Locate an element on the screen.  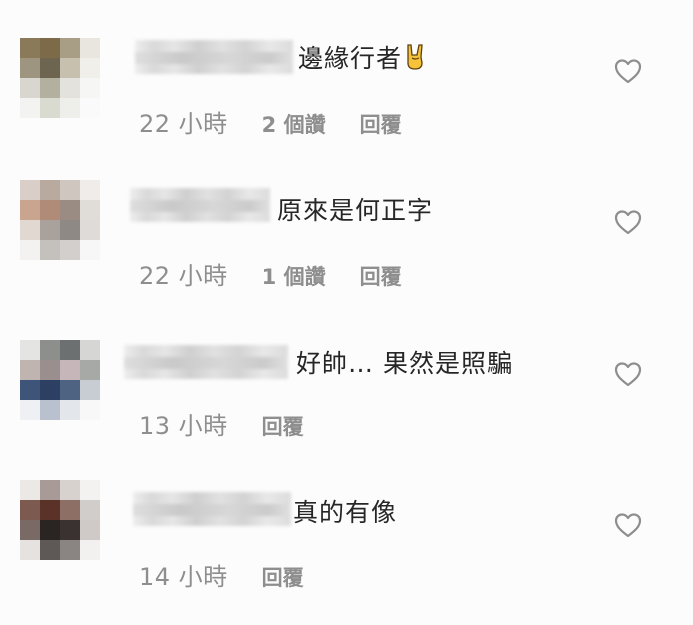
comment-text: 邊緣行者 is located at coordinates (362, 59).